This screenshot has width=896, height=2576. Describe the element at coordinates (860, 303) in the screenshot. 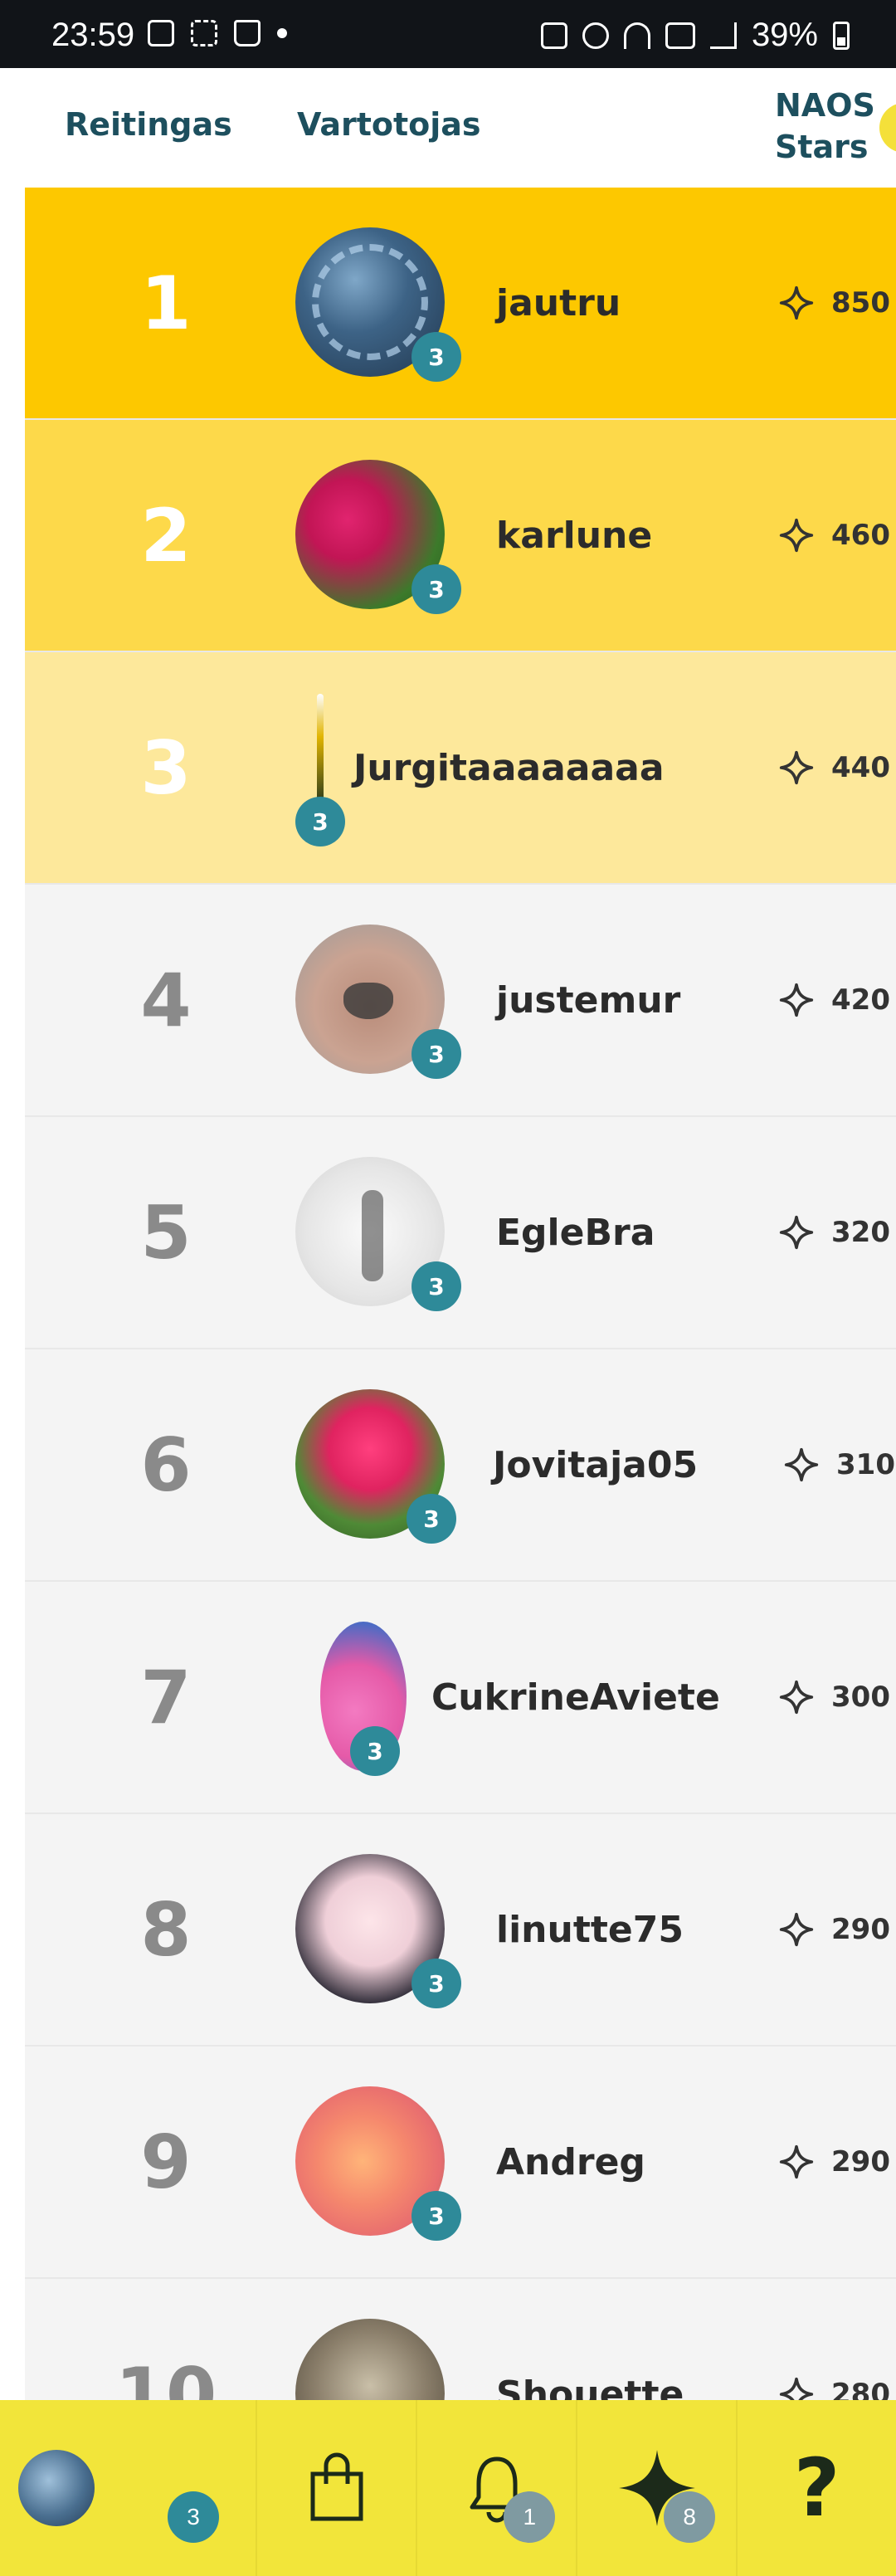

I see `score-value: 850` at that location.